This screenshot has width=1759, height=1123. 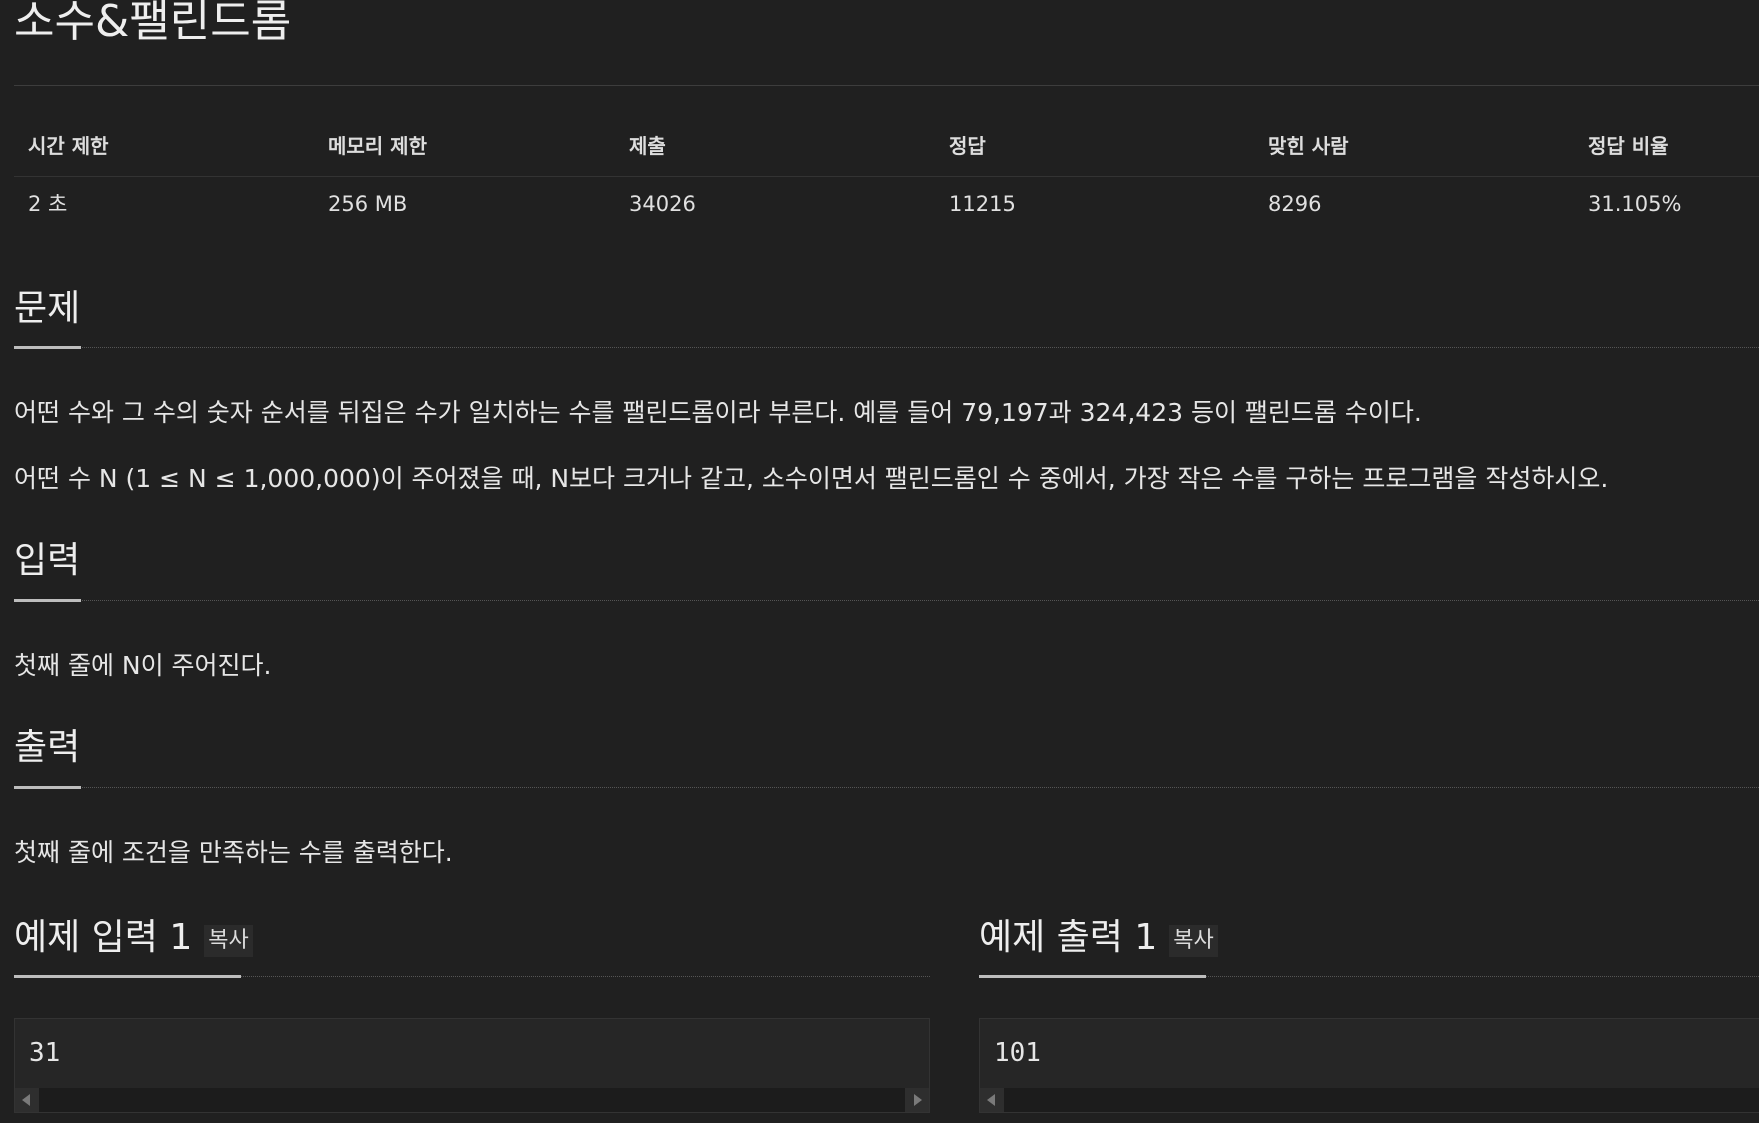 What do you see at coordinates (1308, 146) in the screenshot?
I see `header-solved-users: 맞힌 사람` at bounding box center [1308, 146].